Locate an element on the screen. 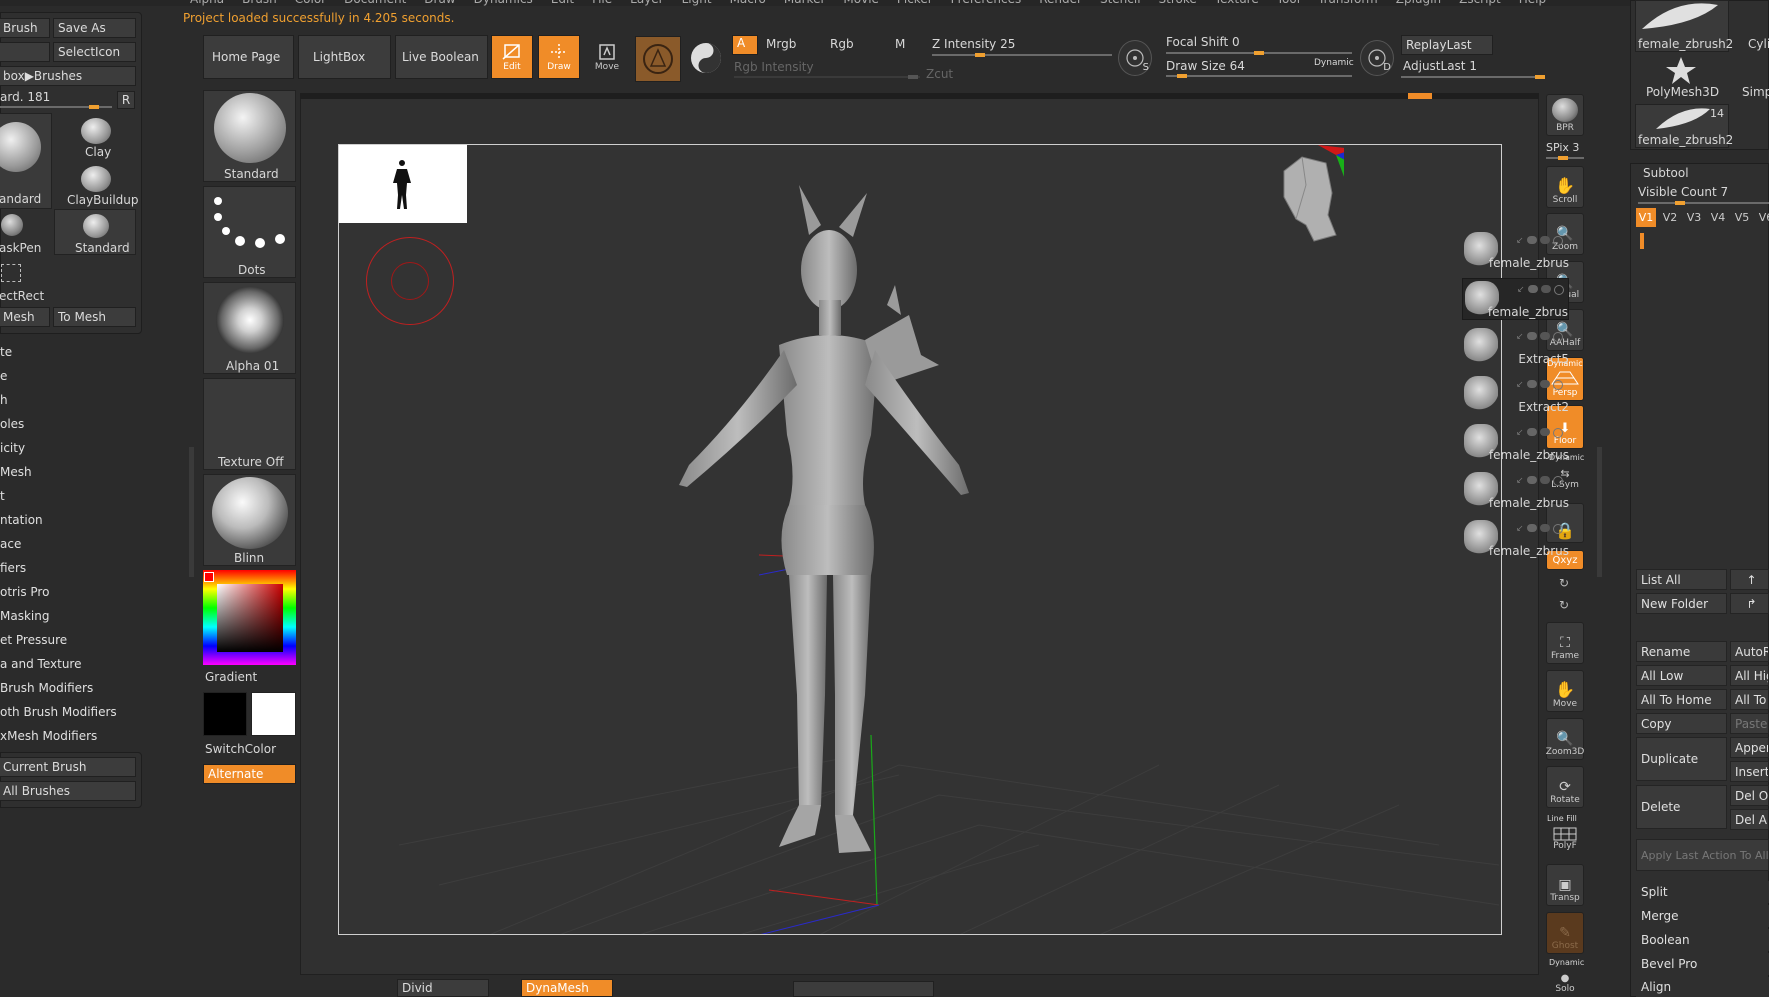 The height and width of the screenshot is (997, 1769). tray-alpha: Alpha 01 is located at coordinates (249, 328).